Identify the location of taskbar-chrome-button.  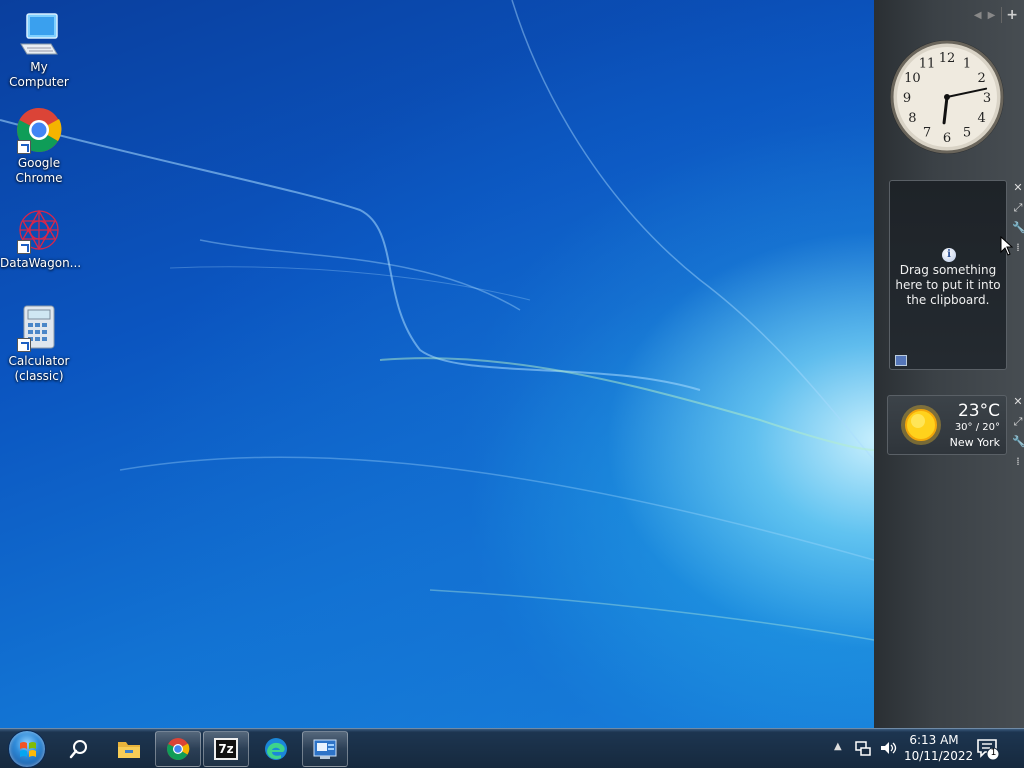
(178, 749).